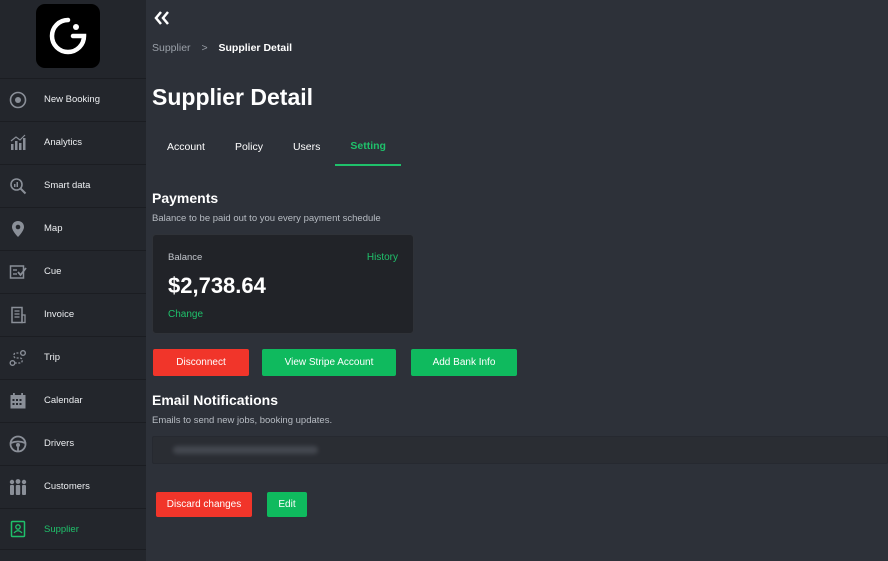 The height and width of the screenshot is (561, 888). Describe the element at coordinates (185, 257) in the screenshot. I see `balance-label: Balance` at that location.